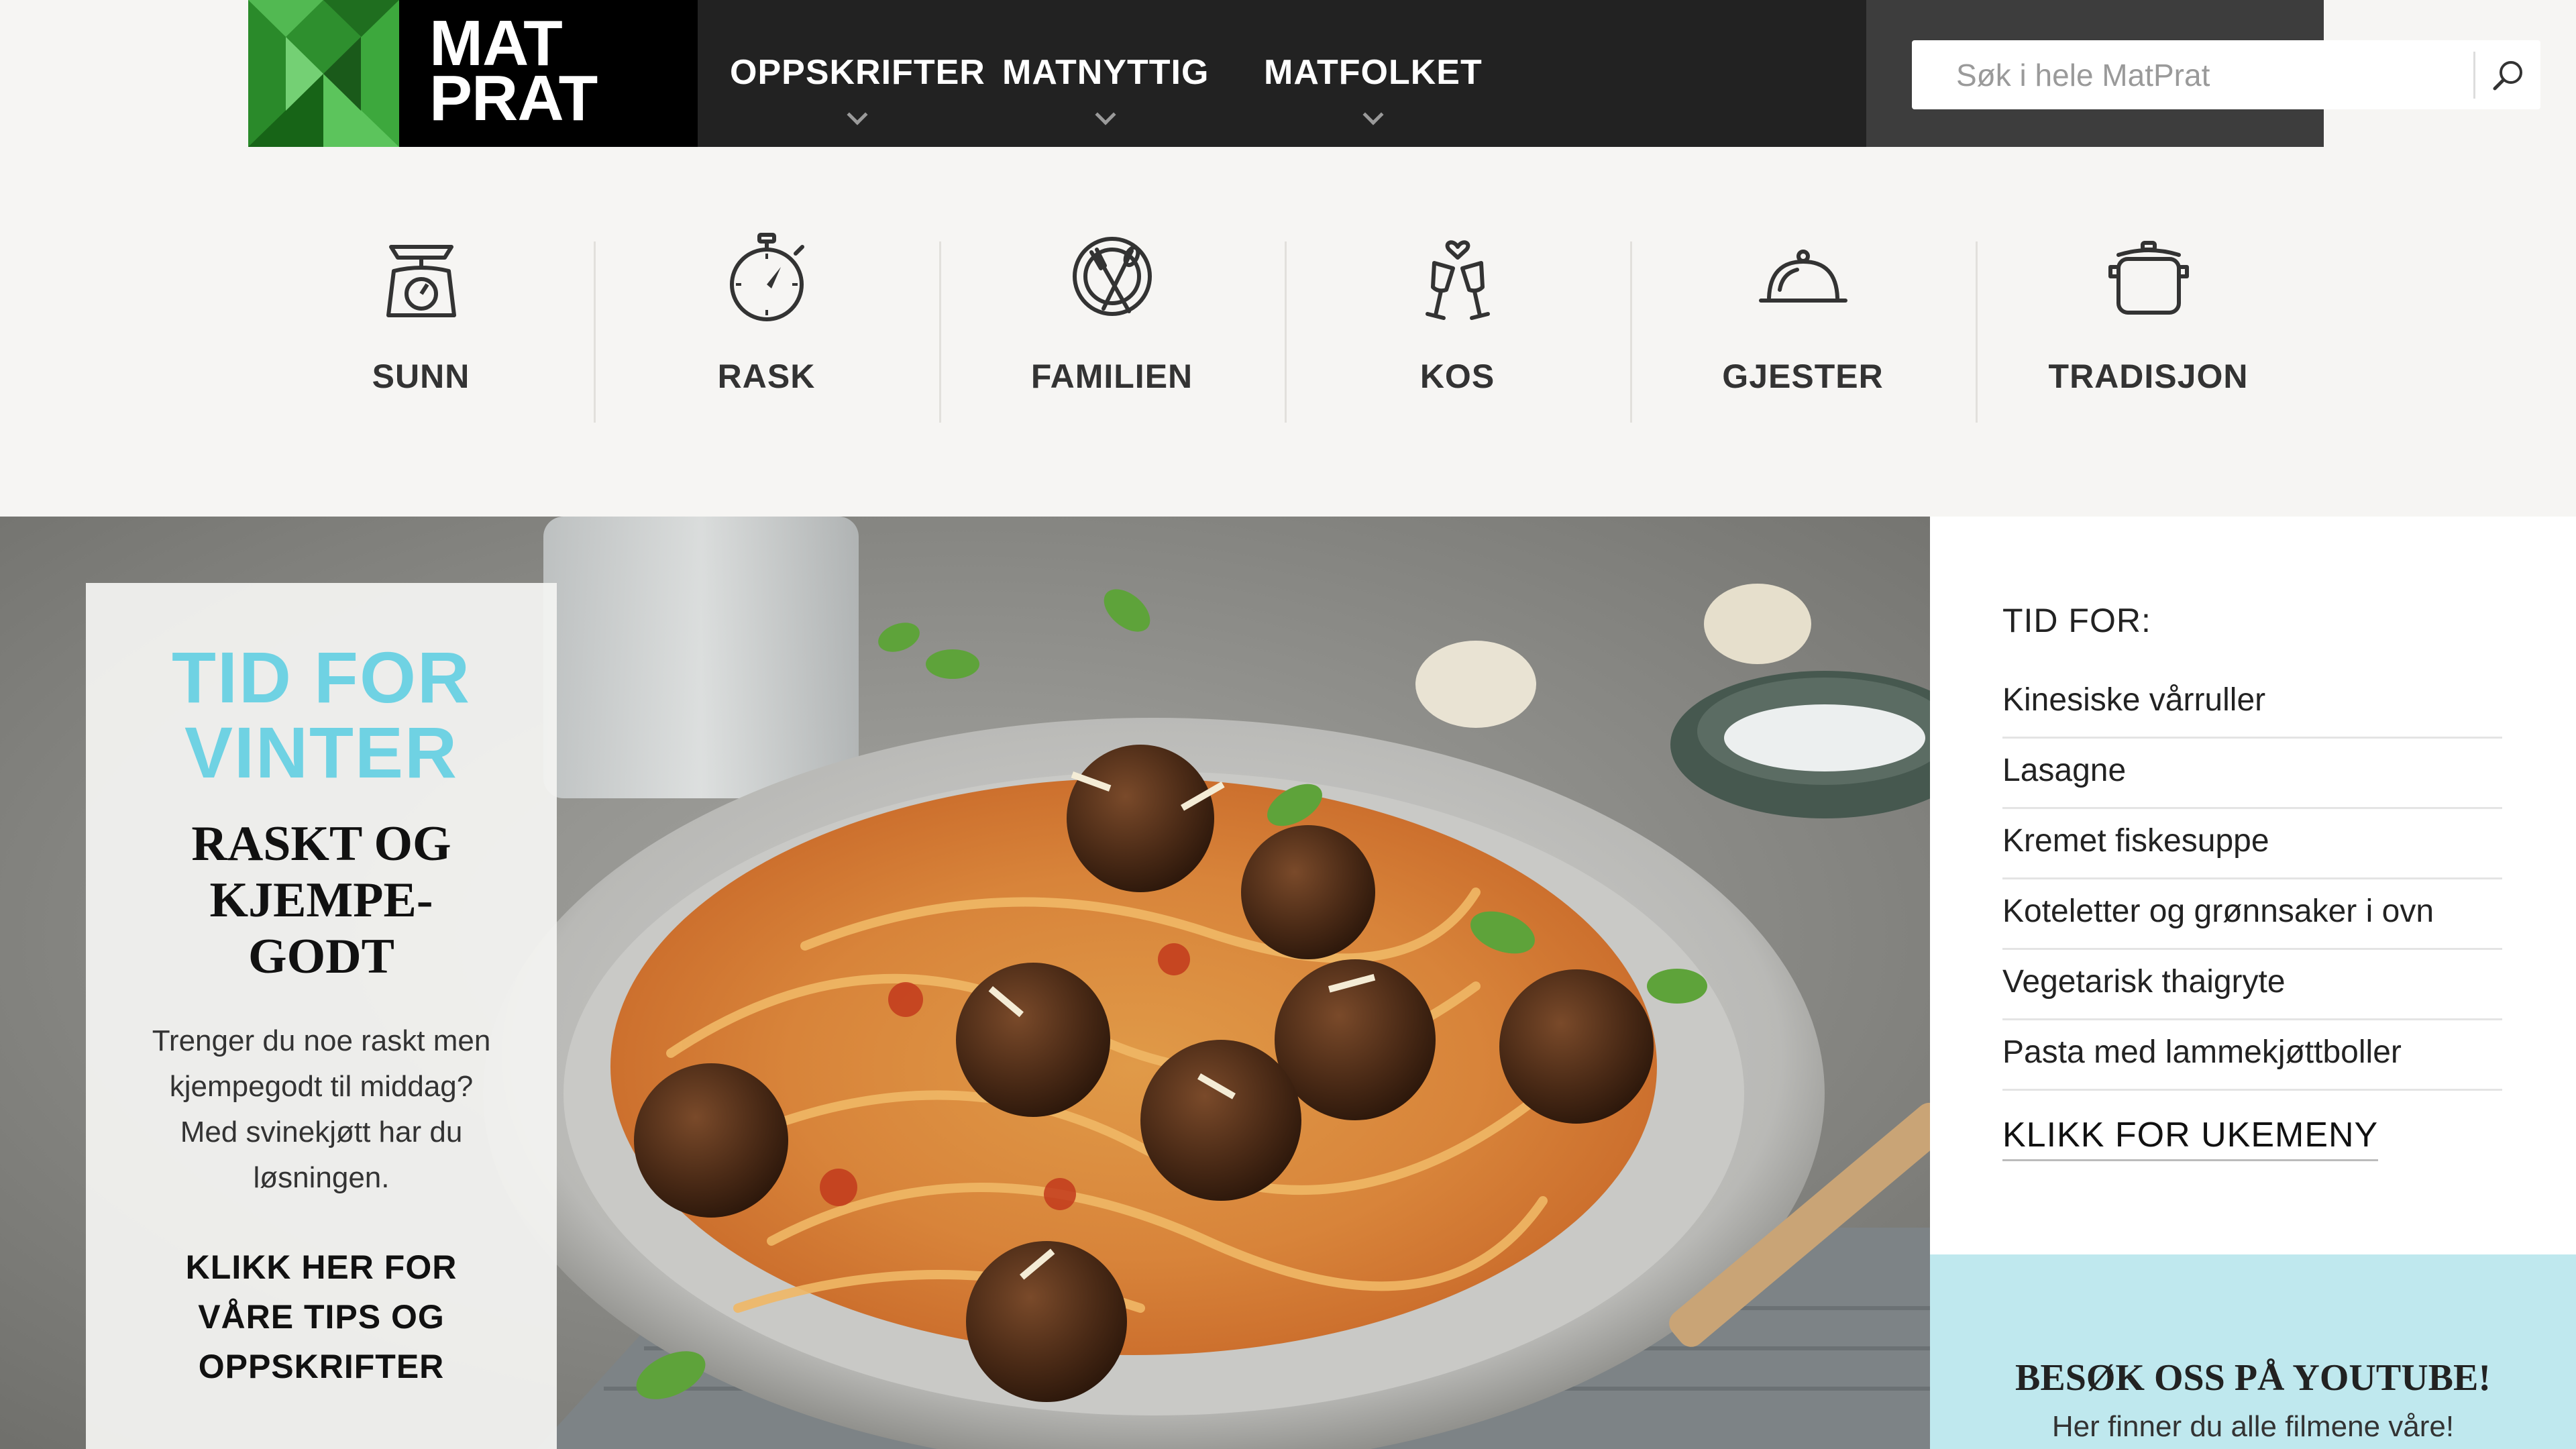  Describe the element at coordinates (421, 376) in the screenshot. I see `category-label: SUNN` at that location.